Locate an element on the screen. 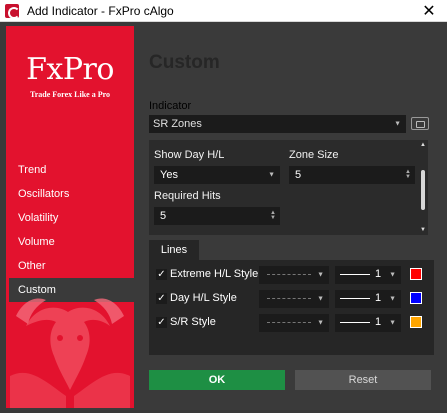  title-bar: Add Indicator - FxPro cAlgo ✕ is located at coordinates (223, 11).